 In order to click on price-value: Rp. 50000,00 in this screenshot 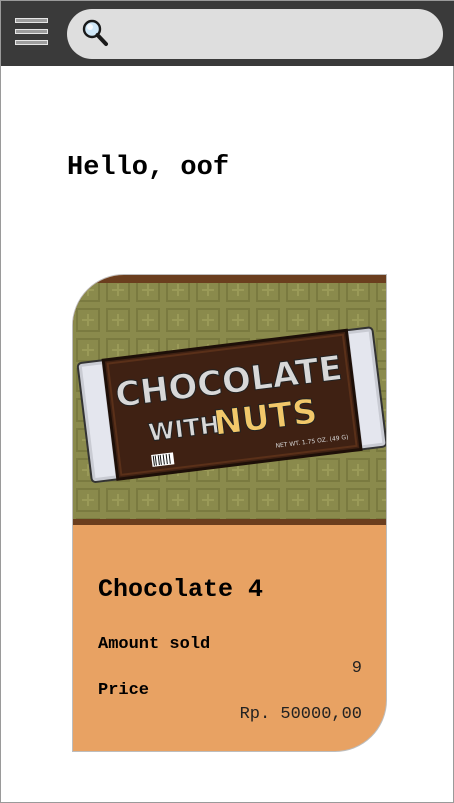, I will do `click(300, 714)`.